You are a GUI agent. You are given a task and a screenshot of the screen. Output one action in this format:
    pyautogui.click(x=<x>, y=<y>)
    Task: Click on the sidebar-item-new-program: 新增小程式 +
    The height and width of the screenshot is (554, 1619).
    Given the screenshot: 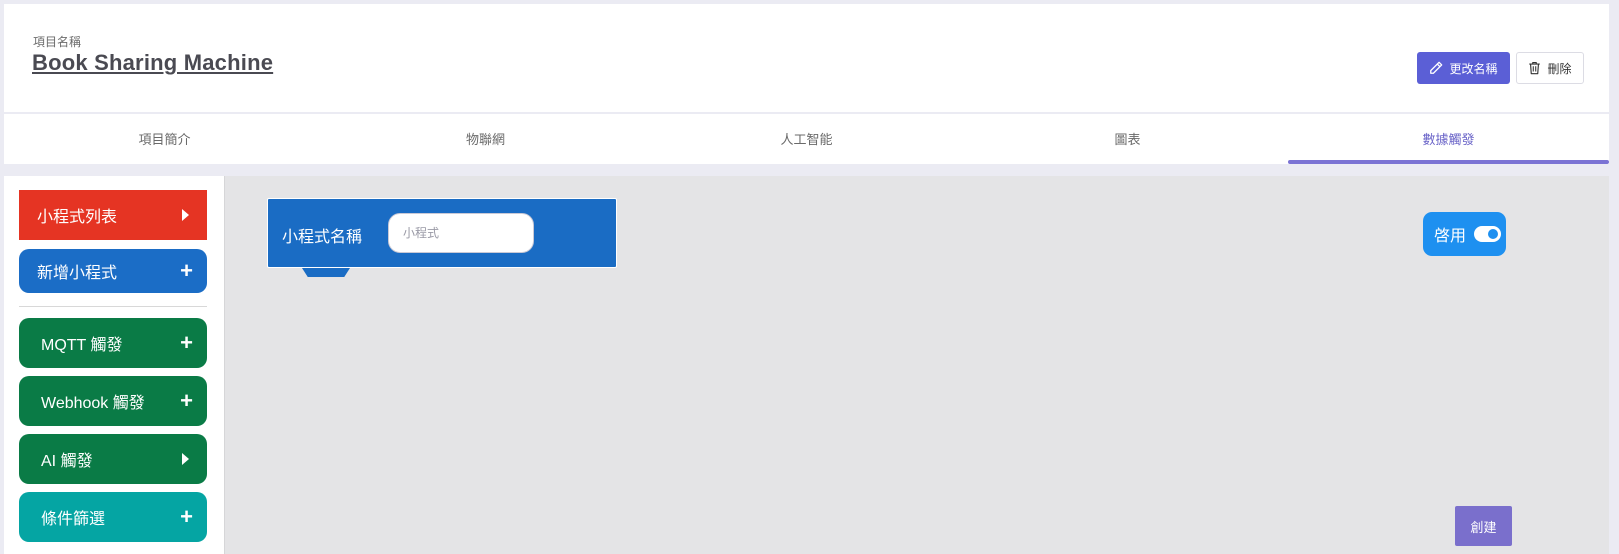 What is the action you would take?
    pyautogui.click(x=113, y=271)
    